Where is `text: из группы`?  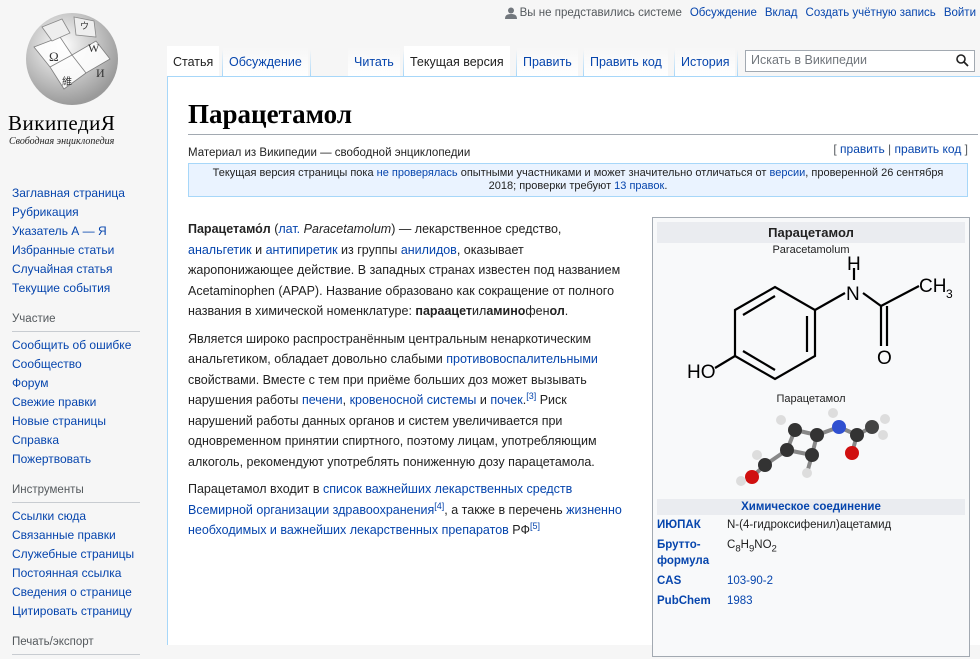
text: из группы is located at coordinates (369, 249).